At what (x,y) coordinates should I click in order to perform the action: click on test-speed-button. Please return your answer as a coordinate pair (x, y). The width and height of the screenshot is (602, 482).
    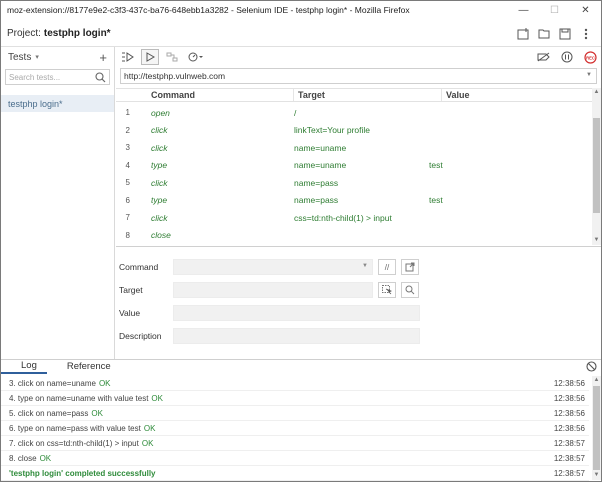
    Looking at the image, I should click on (196, 57).